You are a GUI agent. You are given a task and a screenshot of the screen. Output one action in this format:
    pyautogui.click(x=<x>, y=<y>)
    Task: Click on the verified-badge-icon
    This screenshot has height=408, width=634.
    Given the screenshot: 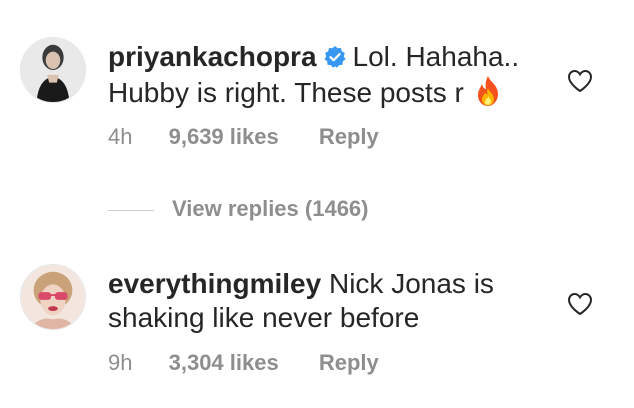 What is the action you would take?
    pyautogui.click(x=335, y=57)
    